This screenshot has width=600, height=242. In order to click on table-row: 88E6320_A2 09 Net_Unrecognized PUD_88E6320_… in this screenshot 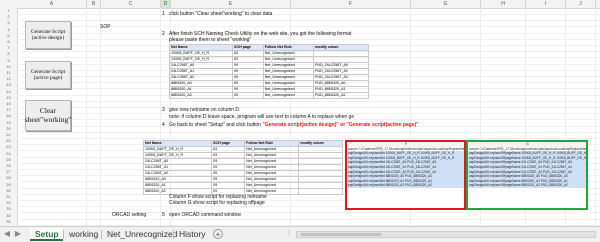, I will do `click(268, 95)`.